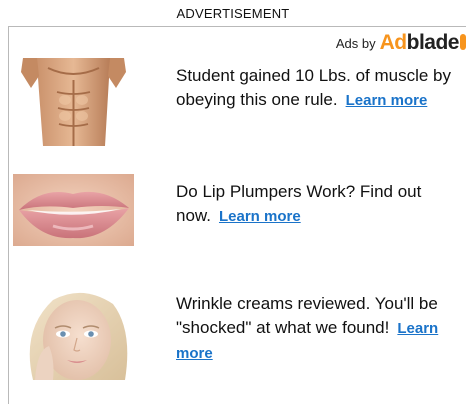  I want to click on logo-part-blade: blade, so click(433, 42).